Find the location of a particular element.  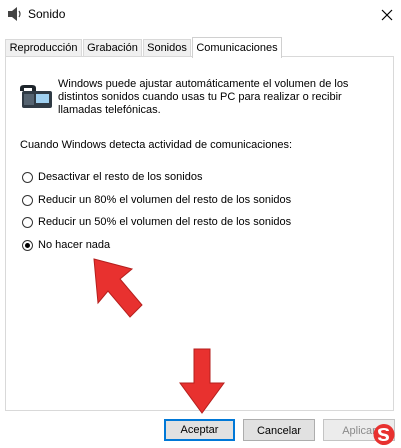

radio-button-checked is located at coordinates (27, 245).